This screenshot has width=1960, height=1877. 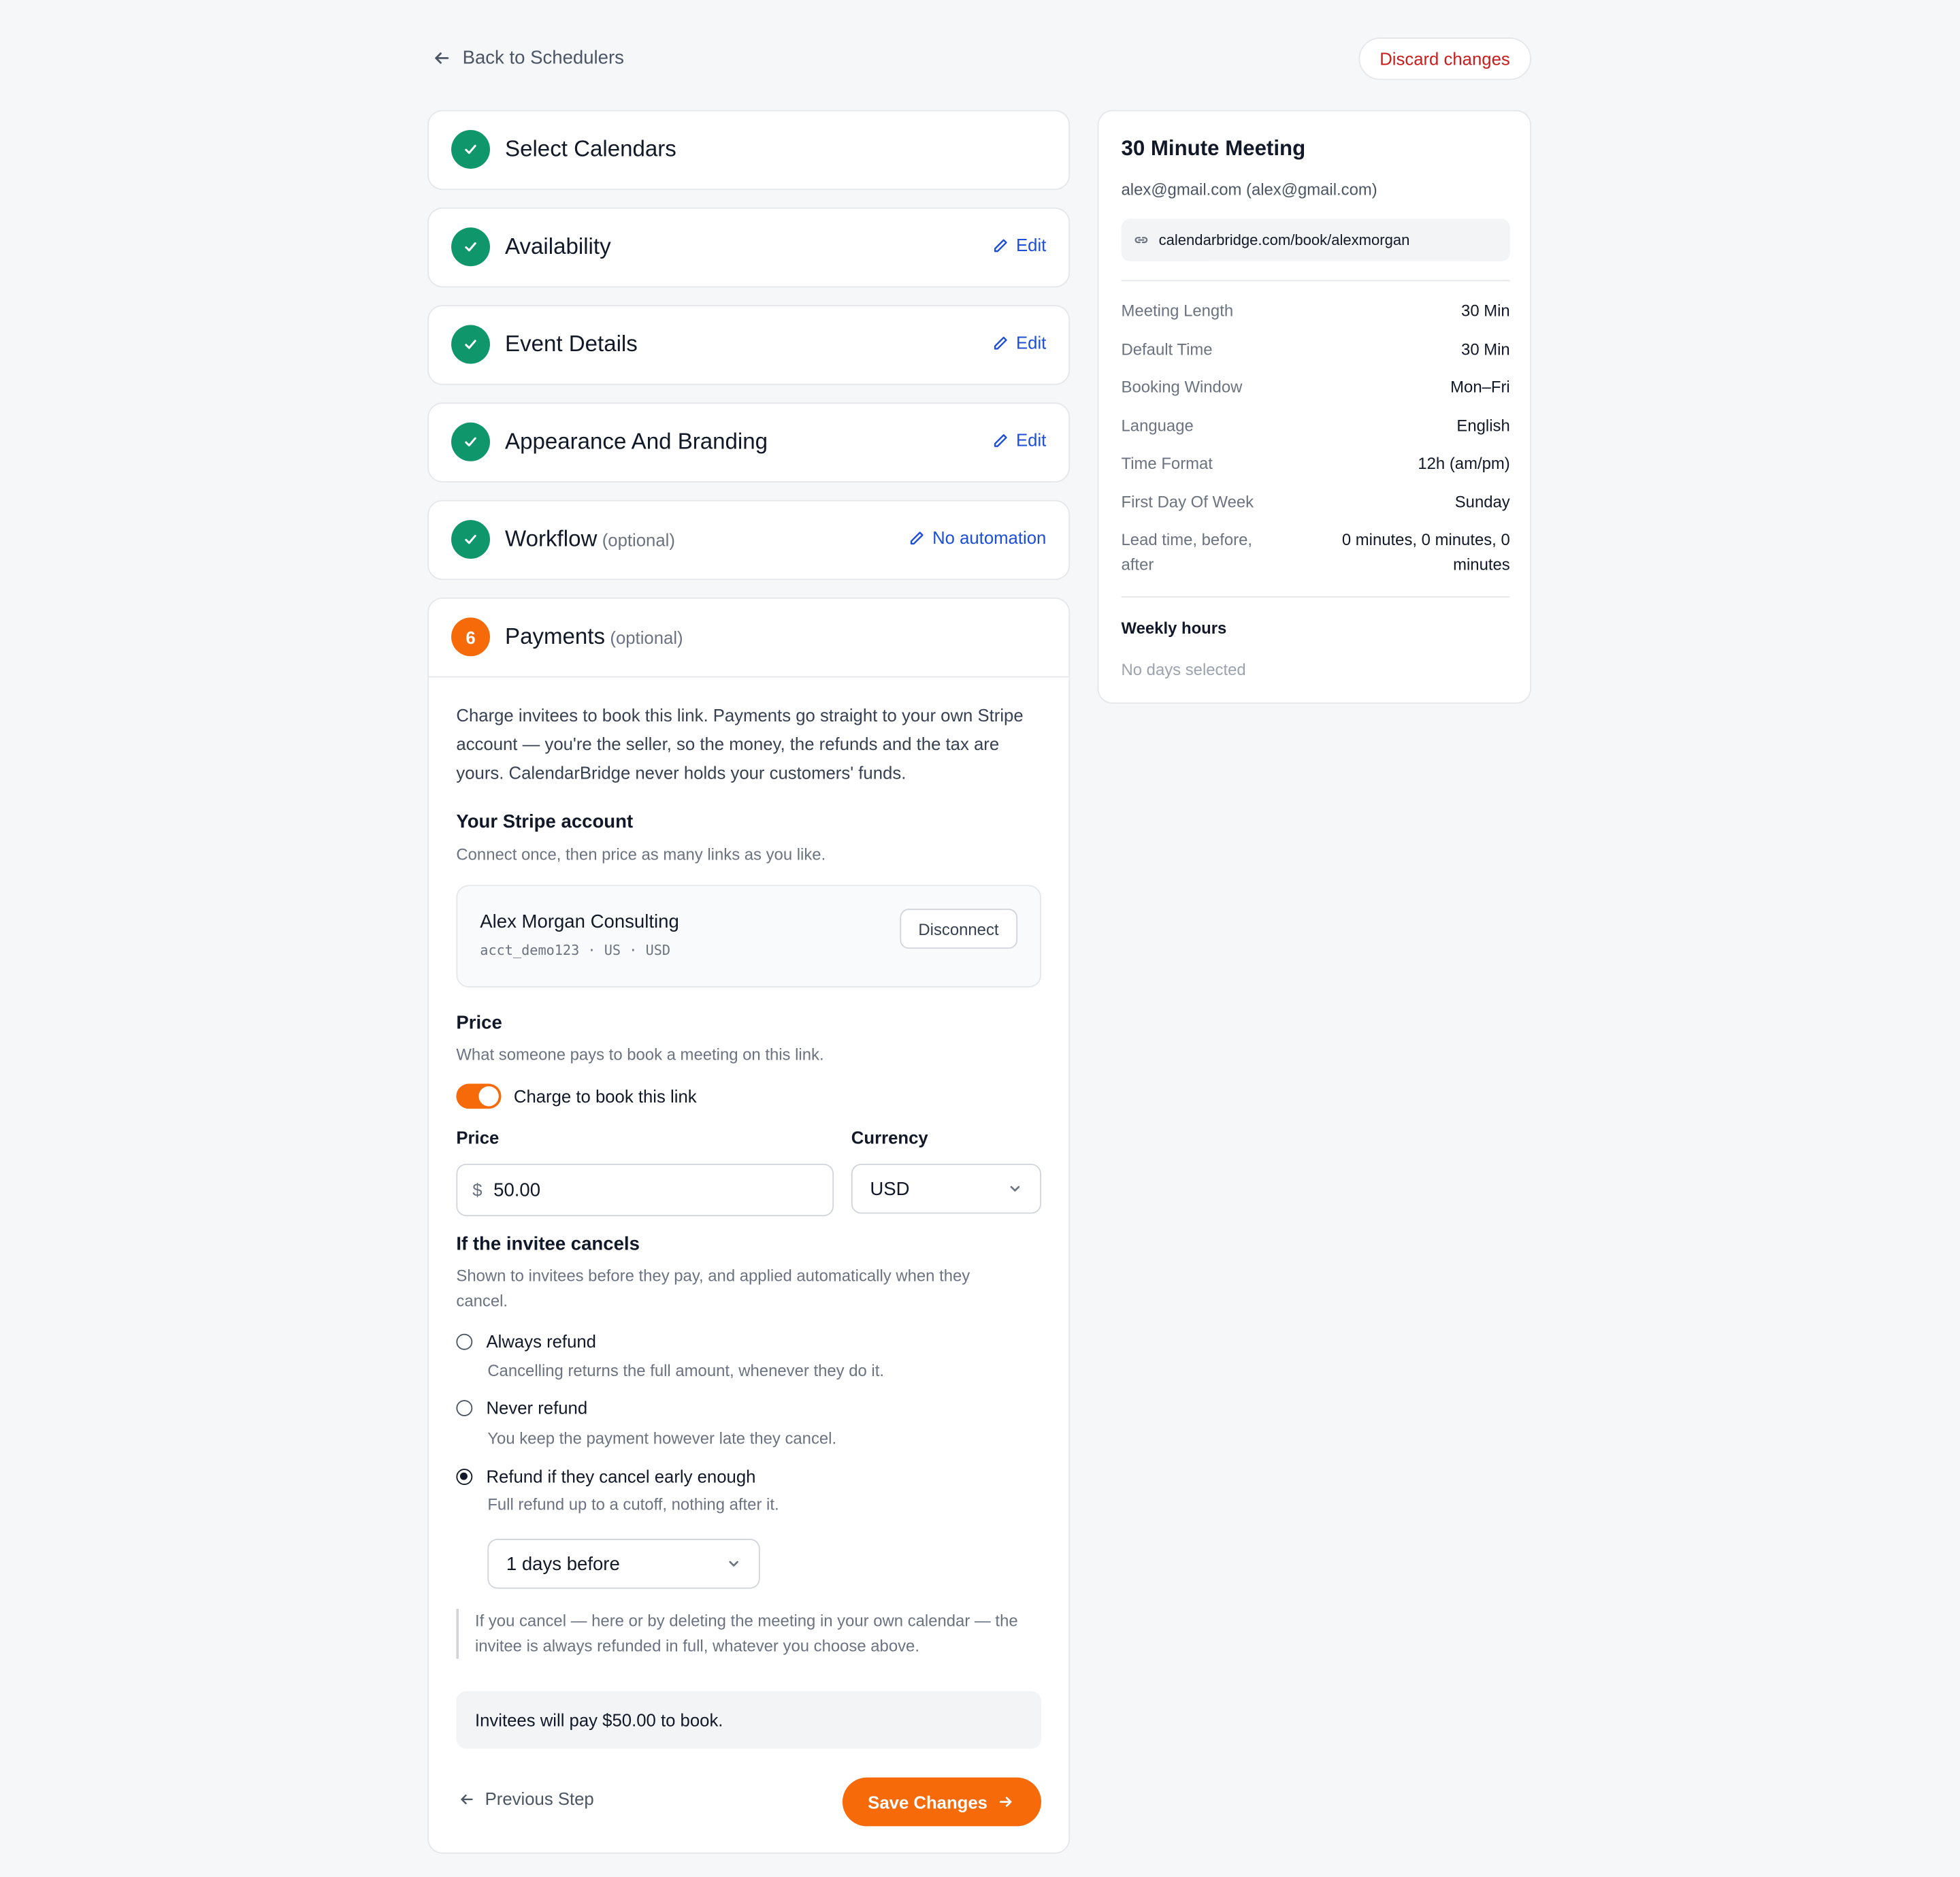 I want to click on price-field-label: Price, so click(x=478, y=1137).